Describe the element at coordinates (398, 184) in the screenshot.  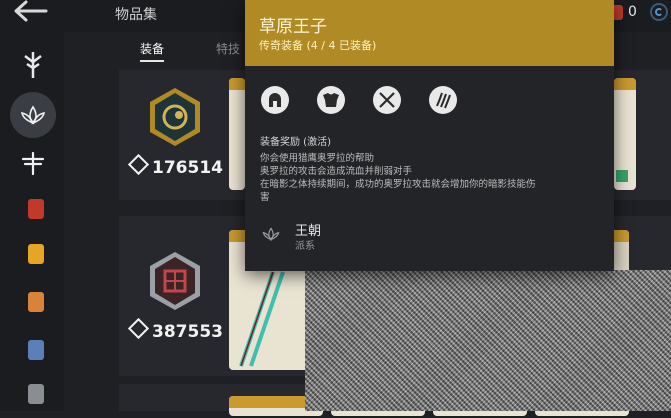
I see `bonus-line: 在暗影之体持续期间，成功的奥罗拉攻击就会增加你的暗影技能伤` at that location.